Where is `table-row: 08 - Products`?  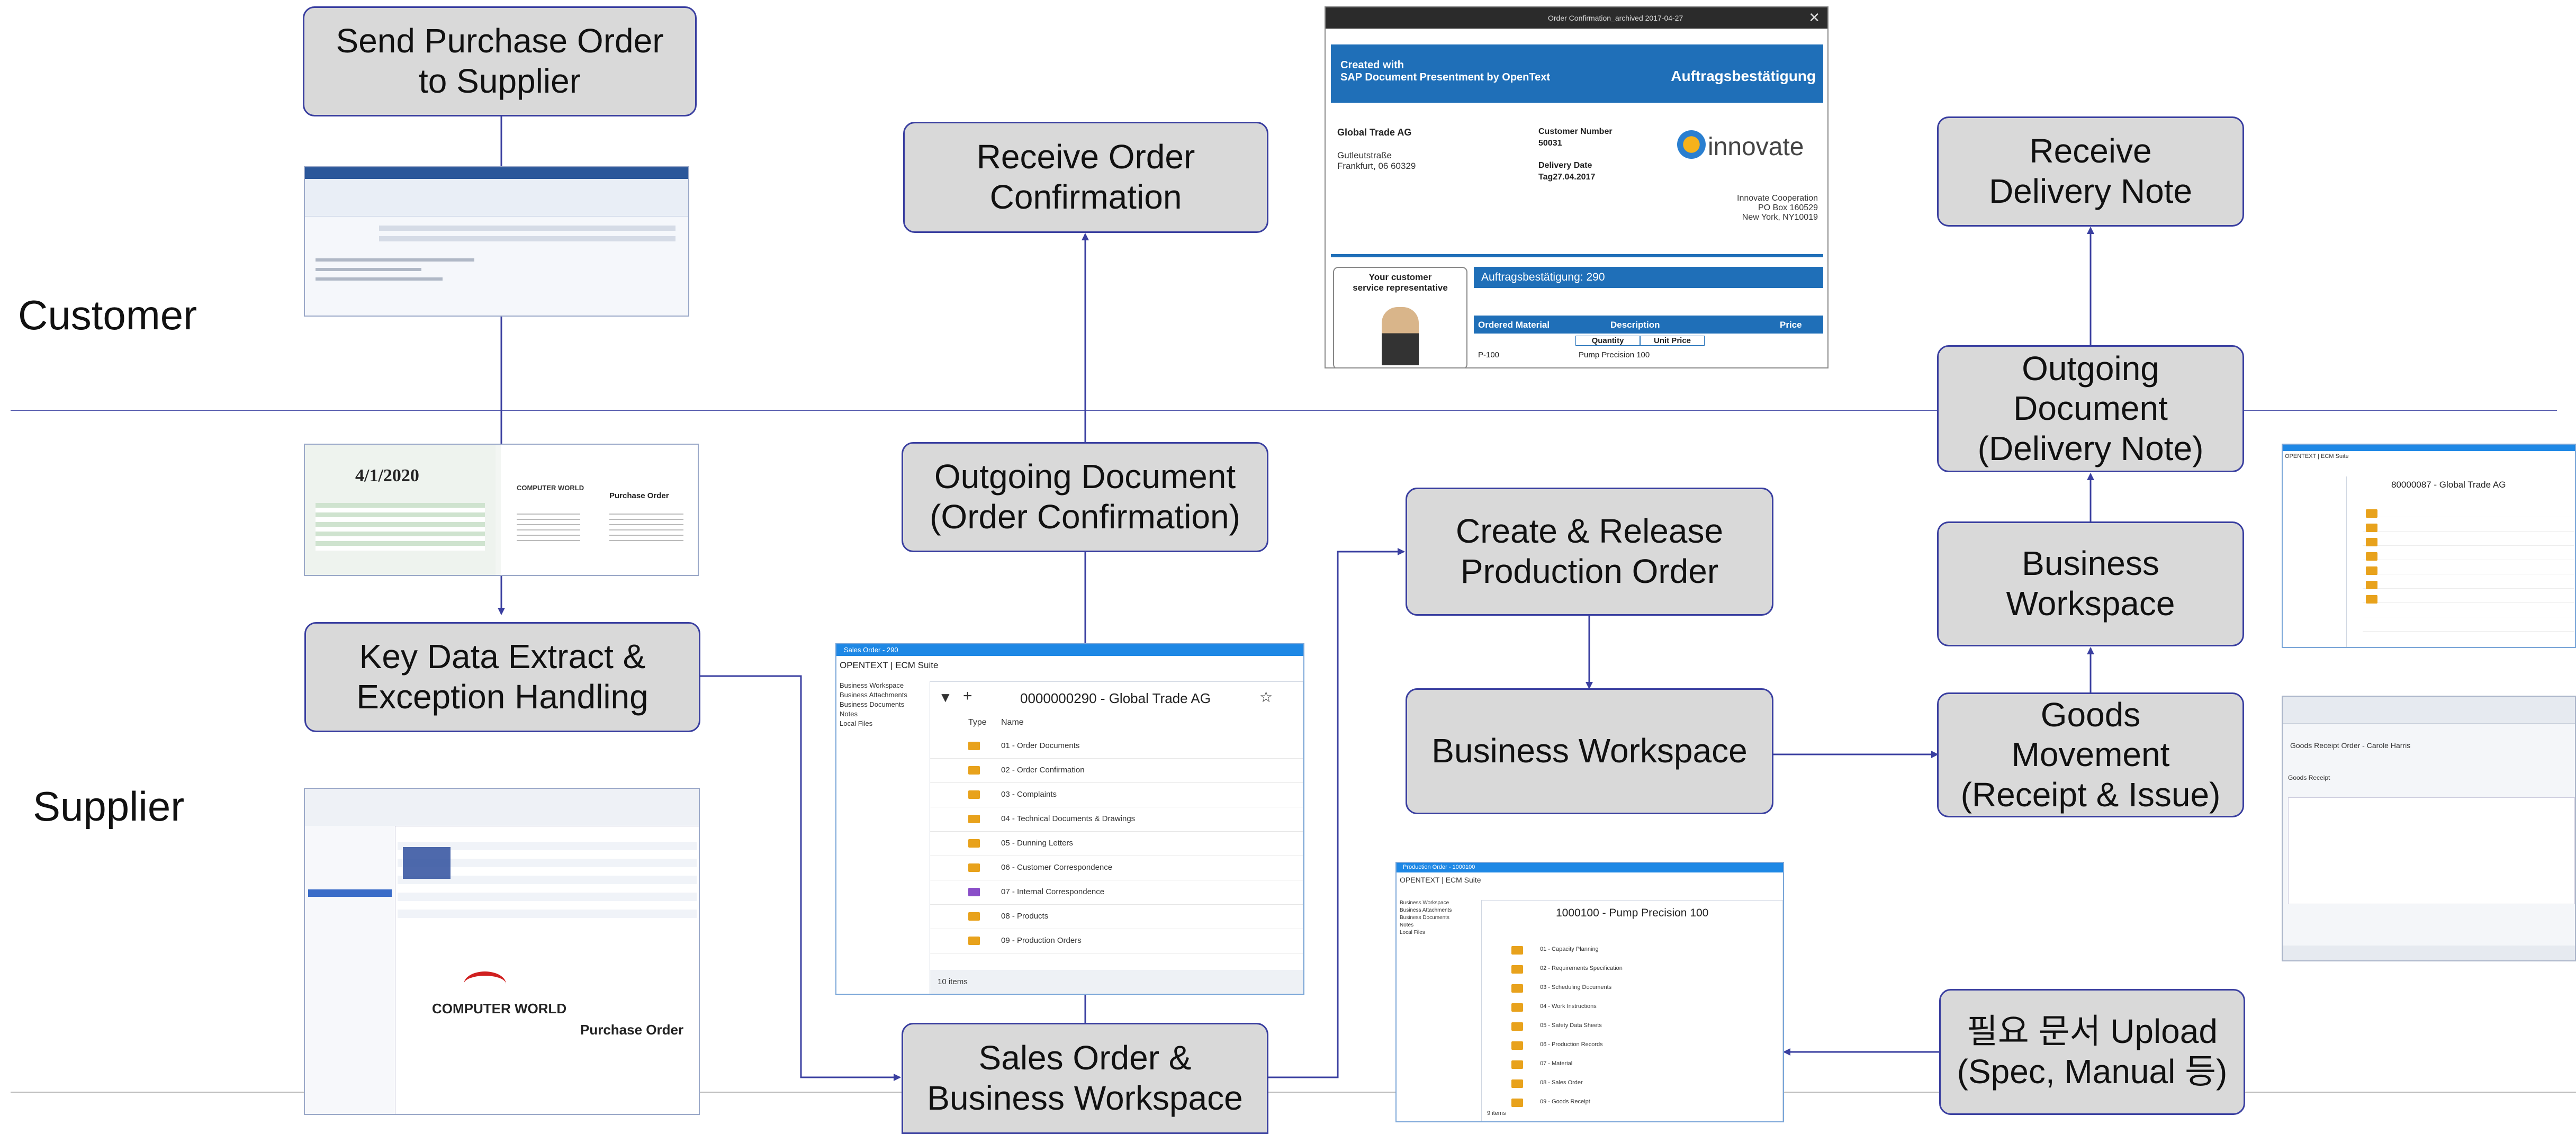 table-row: 08 - Products is located at coordinates (1116, 916).